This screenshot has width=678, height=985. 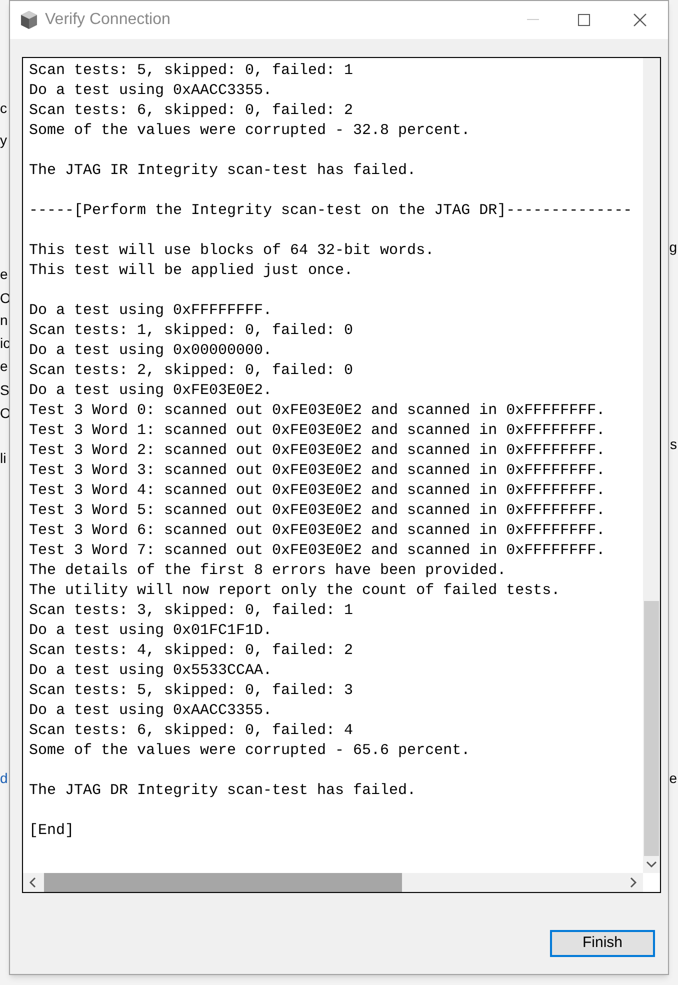 What do you see at coordinates (191, 371) in the screenshot?
I see `log-line: Scan tests: 2, skipped: 0, failed: 0` at bounding box center [191, 371].